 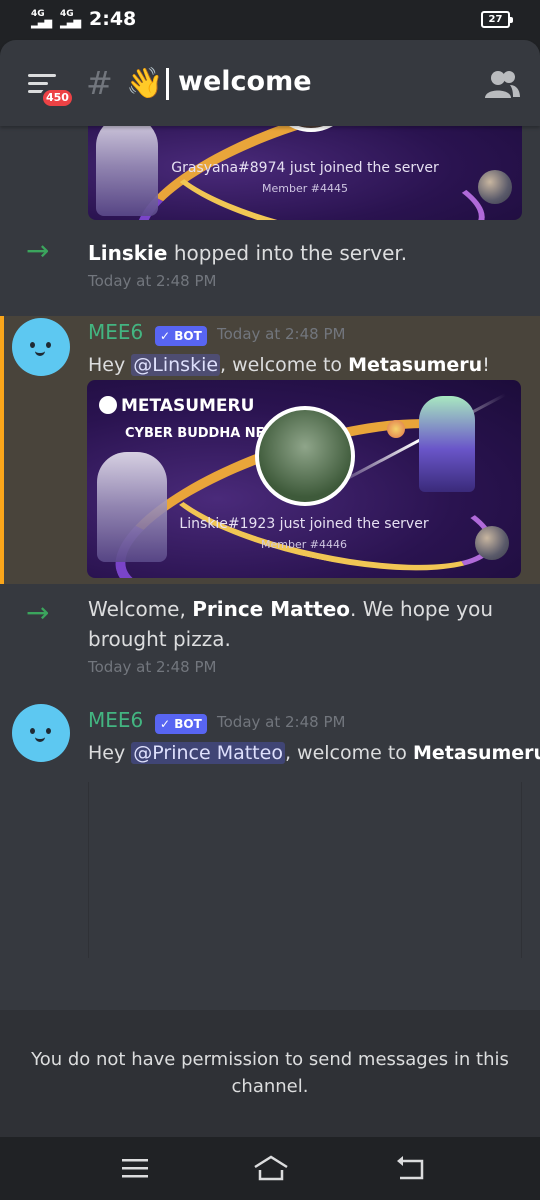 What do you see at coordinates (305, 456) in the screenshot?
I see `member-avatar` at bounding box center [305, 456].